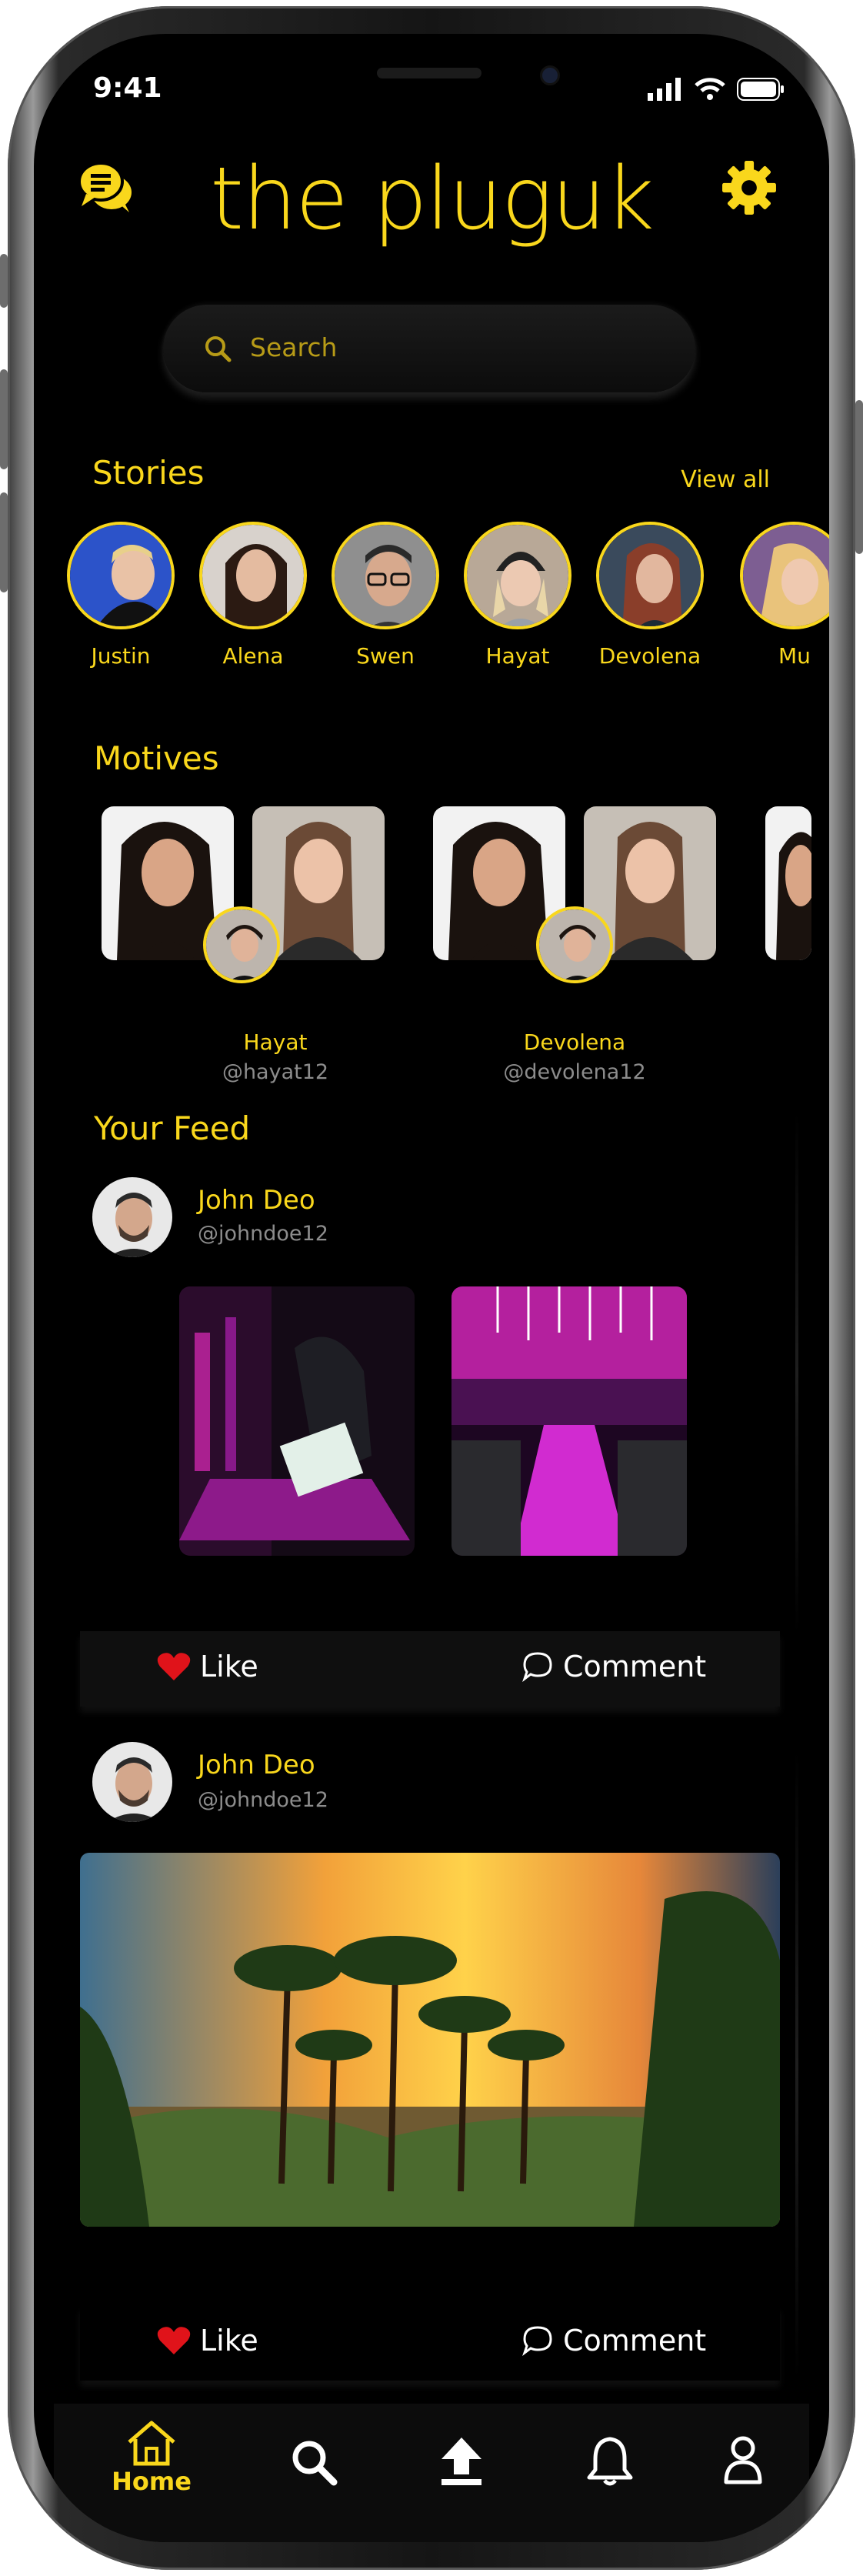  I want to click on story-name: Mu, so click(794, 656).